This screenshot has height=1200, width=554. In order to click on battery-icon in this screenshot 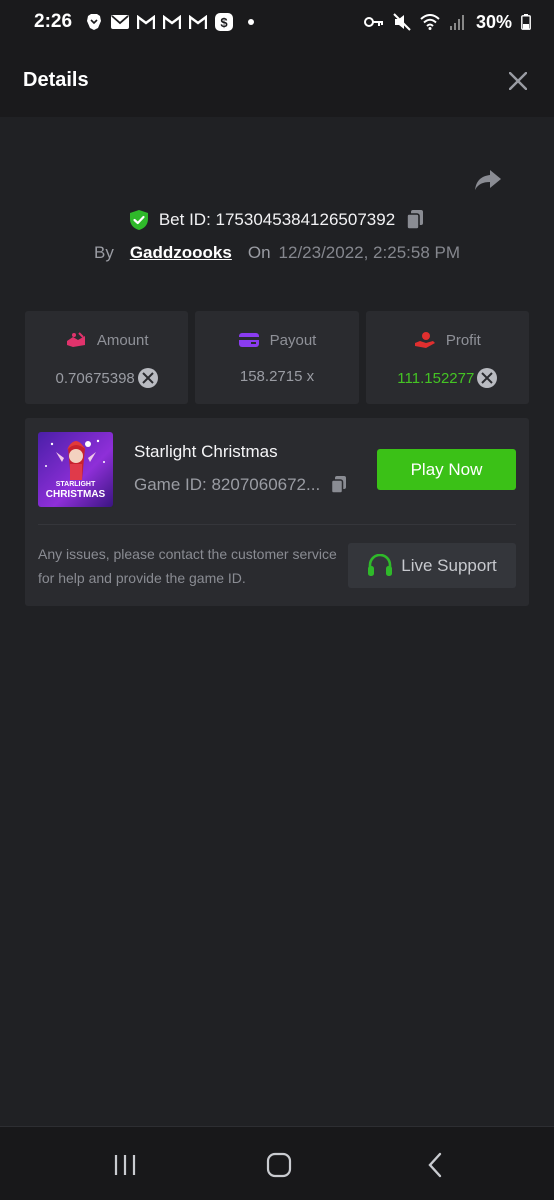, I will do `click(526, 22)`.